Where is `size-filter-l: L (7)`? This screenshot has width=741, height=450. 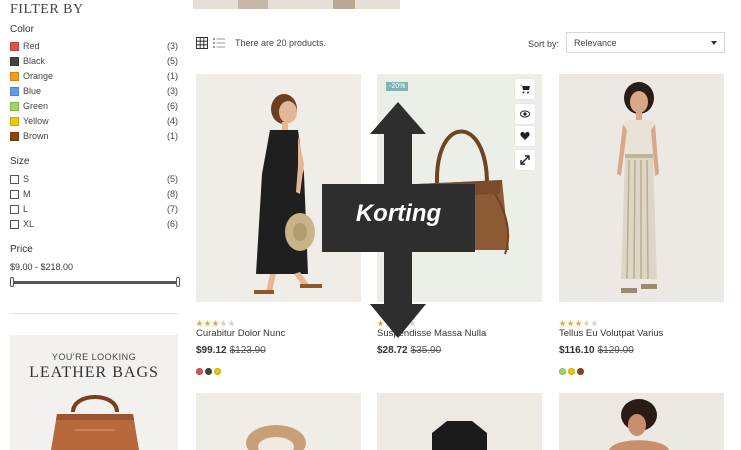 size-filter-l: L (7) is located at coordinates (94, 210).